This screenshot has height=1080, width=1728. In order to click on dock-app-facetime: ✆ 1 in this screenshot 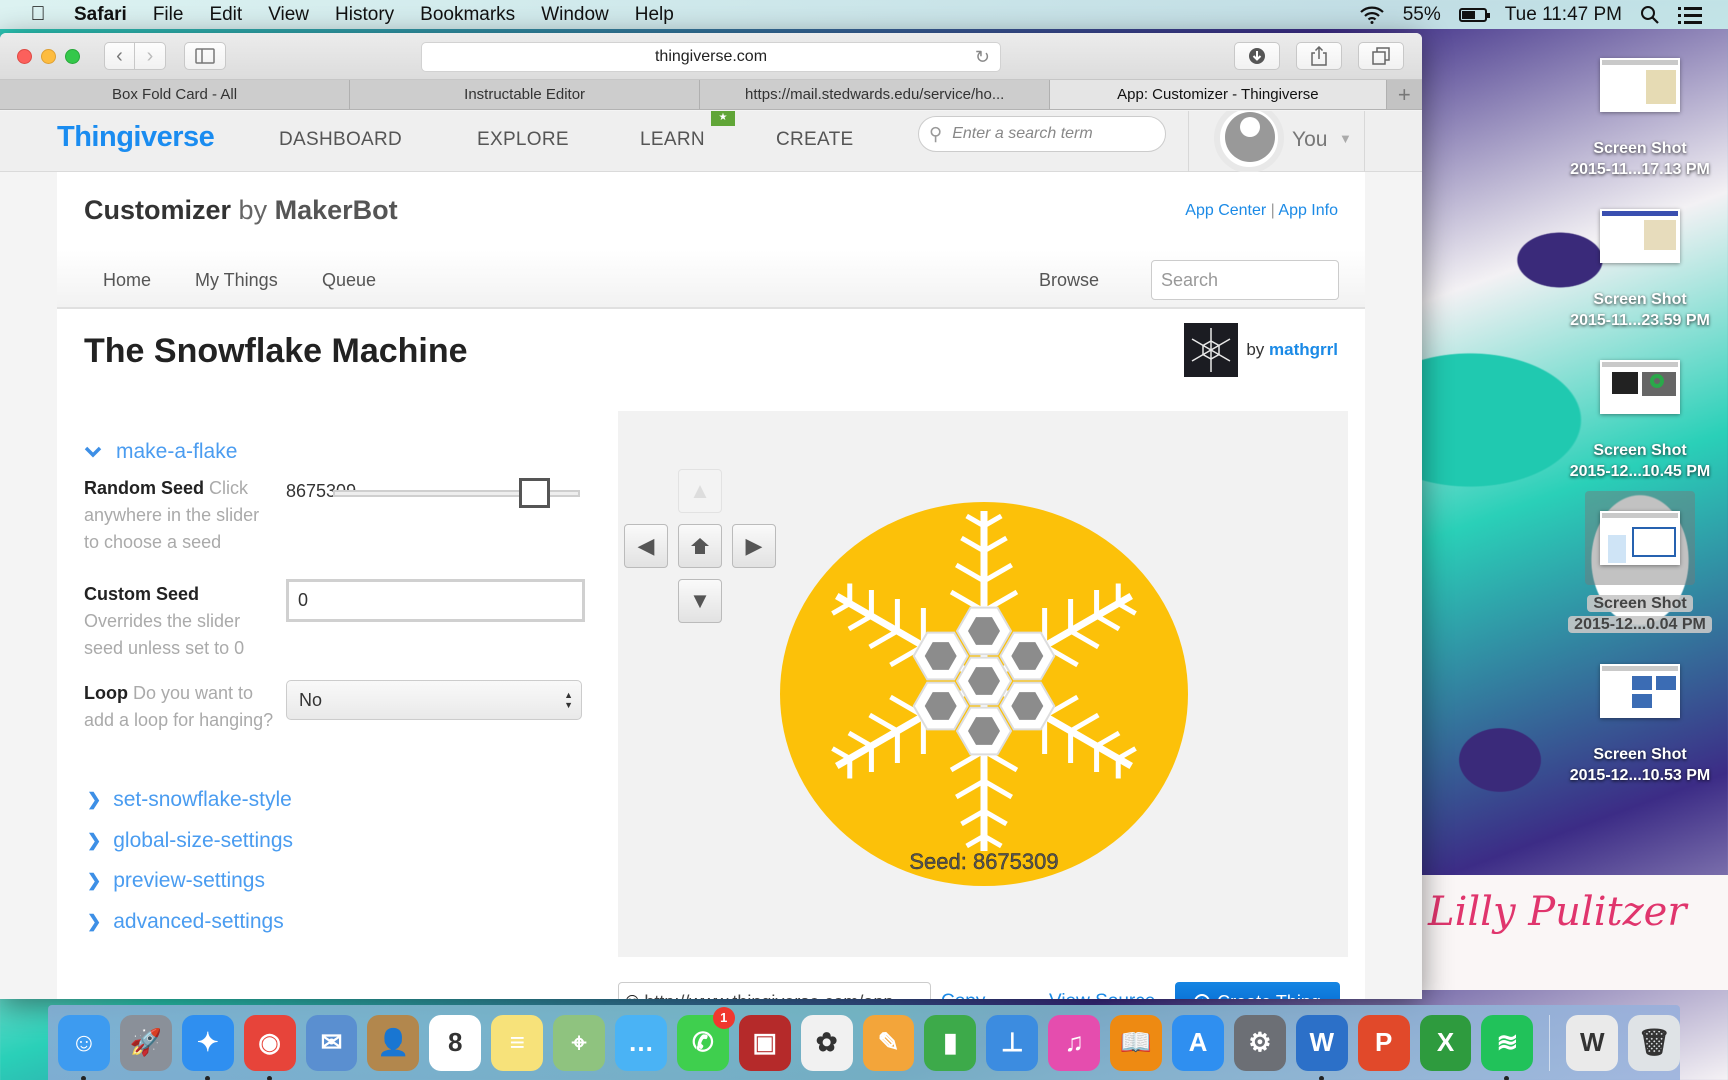, I will do `click(705, 1038)`.